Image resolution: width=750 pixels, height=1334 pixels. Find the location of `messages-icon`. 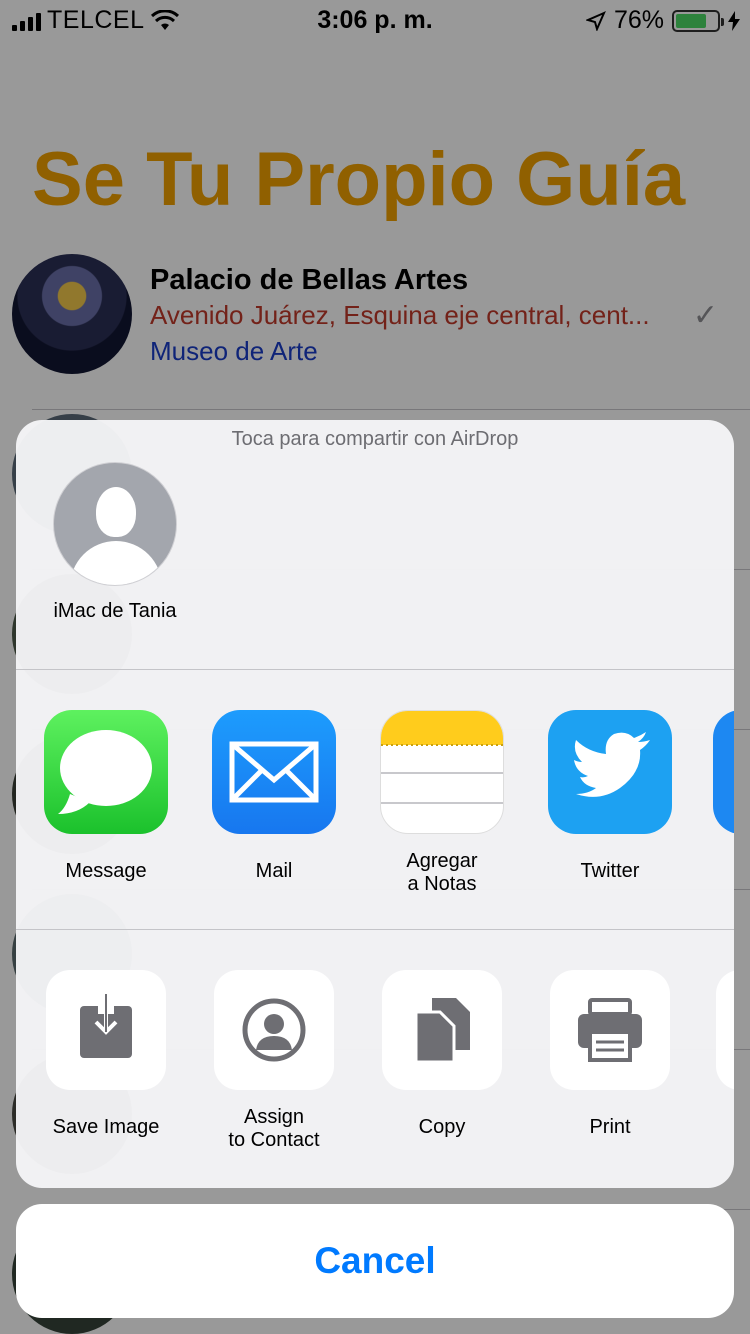

messages-icon is located at coordinates (106, 772).